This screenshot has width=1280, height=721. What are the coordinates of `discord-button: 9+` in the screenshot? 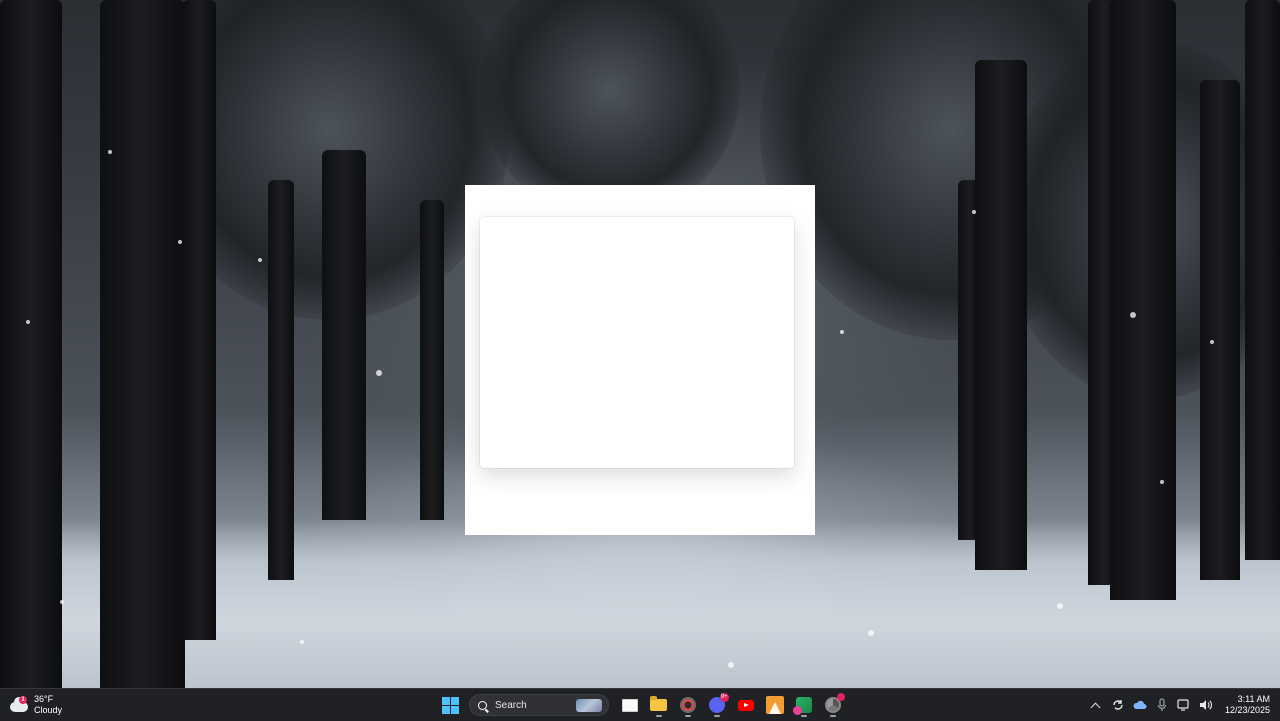 It's located at (717, 705).